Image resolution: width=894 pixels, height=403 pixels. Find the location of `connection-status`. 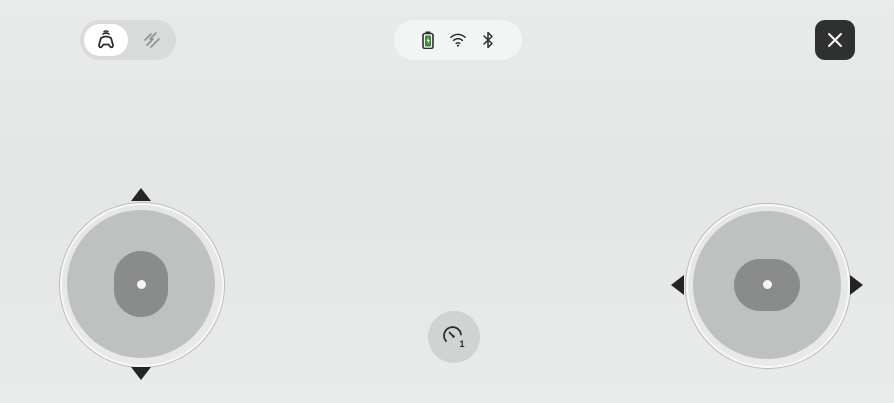

connection-status is located at coordinates (458, 40).